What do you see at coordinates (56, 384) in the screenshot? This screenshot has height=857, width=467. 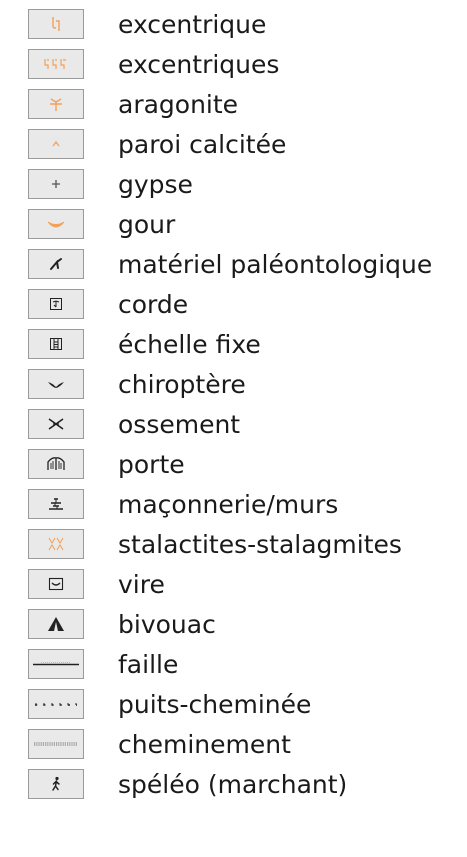 I see `chiroptere-icon` at bounding box center [56, 384].